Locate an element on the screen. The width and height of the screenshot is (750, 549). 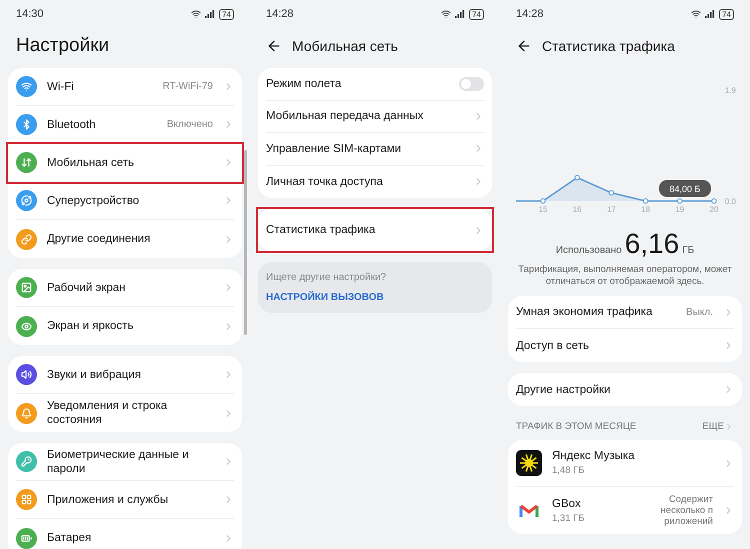
item-label: Статистика трафика is located at coordinates (321, 230).